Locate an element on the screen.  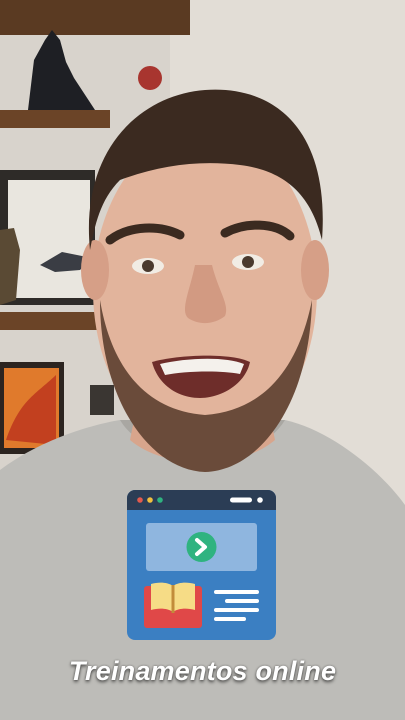
play-circle-icon is located at coordinates (201, 547).